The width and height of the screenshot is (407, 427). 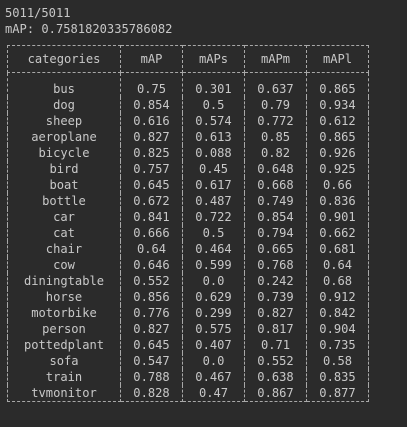 I want to click on table-row: sheep 0.616 0.574 0.772 0.612, so click(x=188, y=121).